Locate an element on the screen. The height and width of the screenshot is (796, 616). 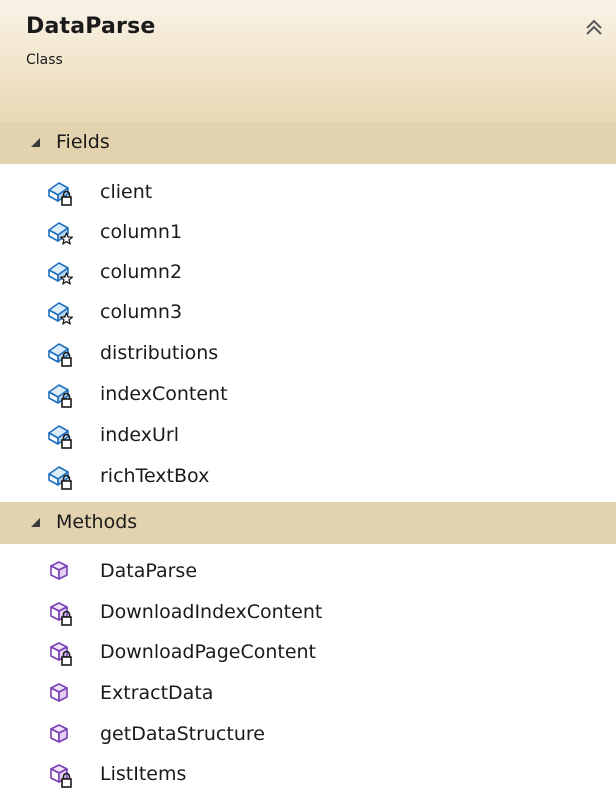
section-header-fields: Fields is located at coordinates (308, 143).